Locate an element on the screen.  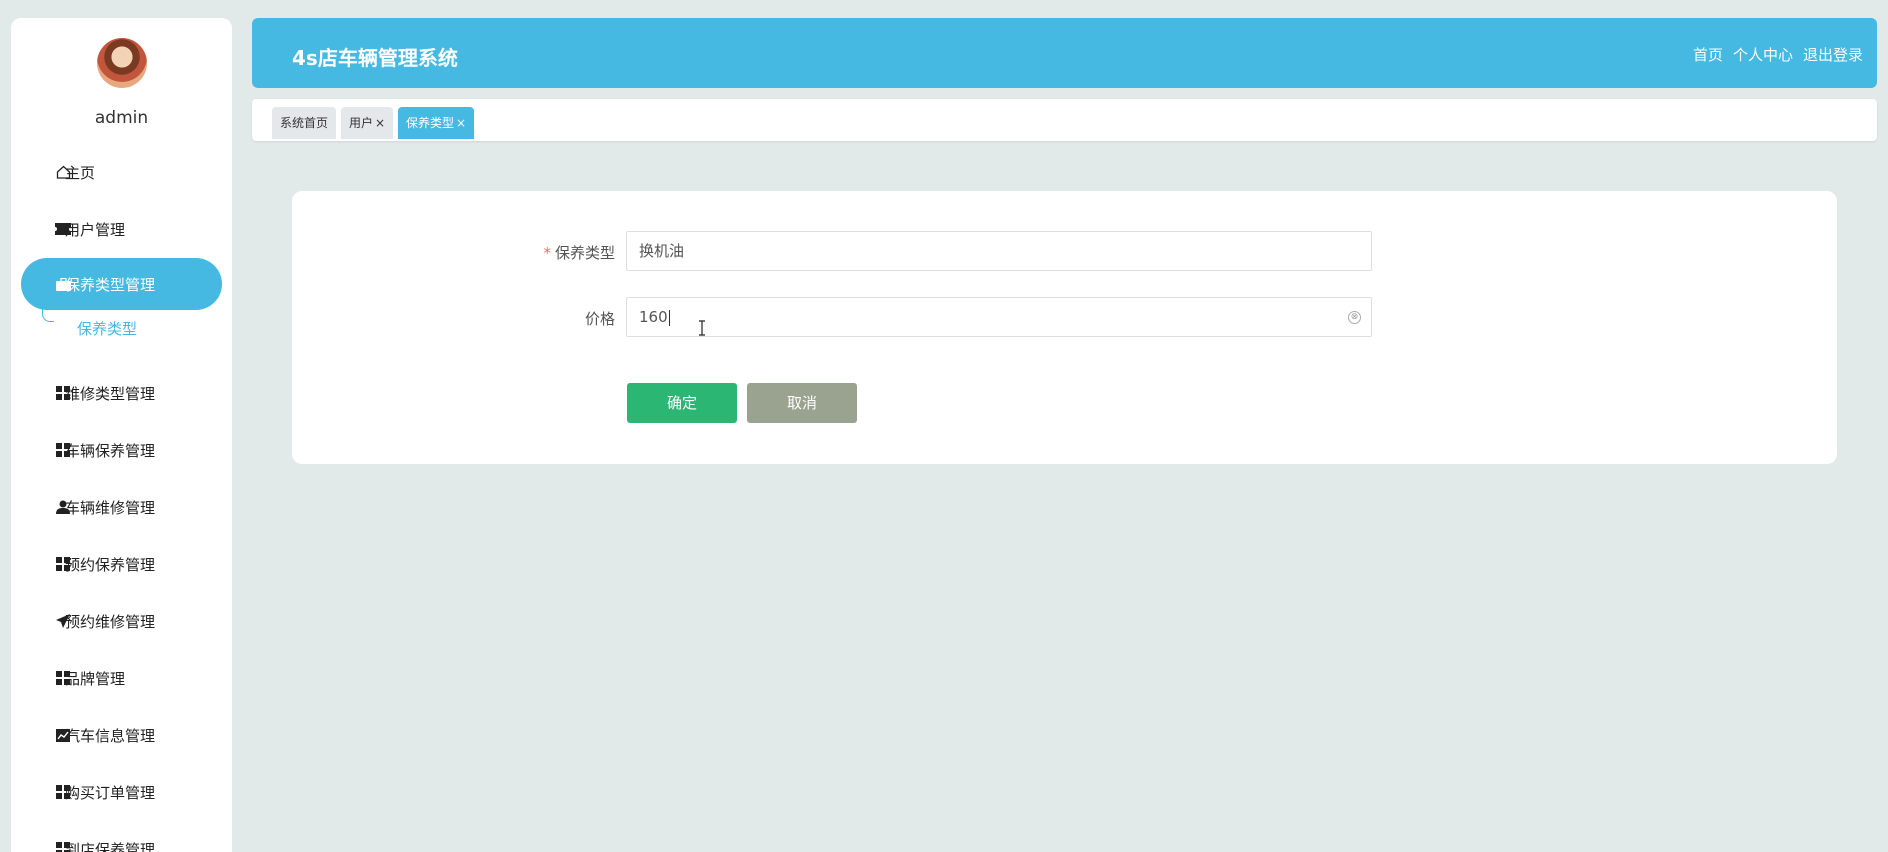
chart-icon is located at coordinates (63, 735).